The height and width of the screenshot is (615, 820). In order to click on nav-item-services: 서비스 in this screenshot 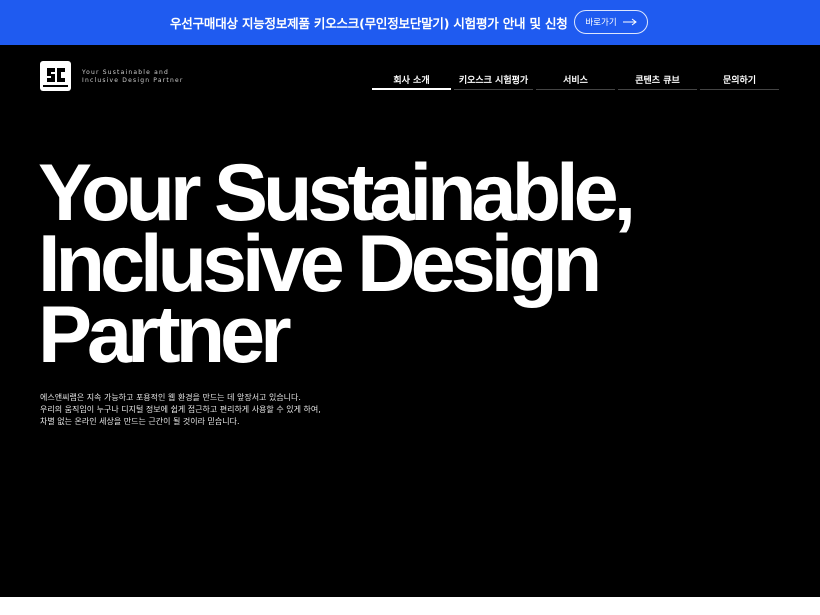, I will do `click(575, 81)`.